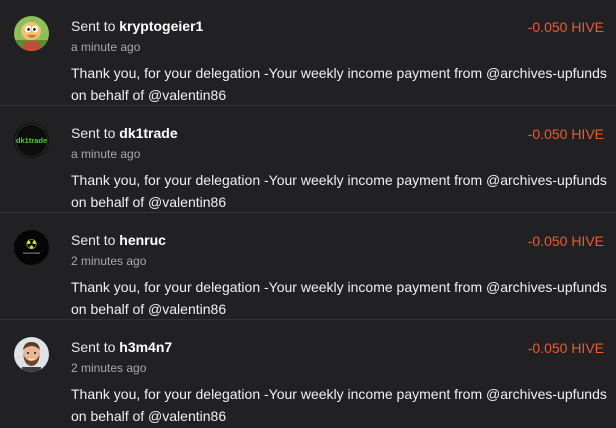  What do you see at coordinates (148, 133) in the screenshot?
I see `recipient-link: dk1trade` at bounding box center [148, 133].